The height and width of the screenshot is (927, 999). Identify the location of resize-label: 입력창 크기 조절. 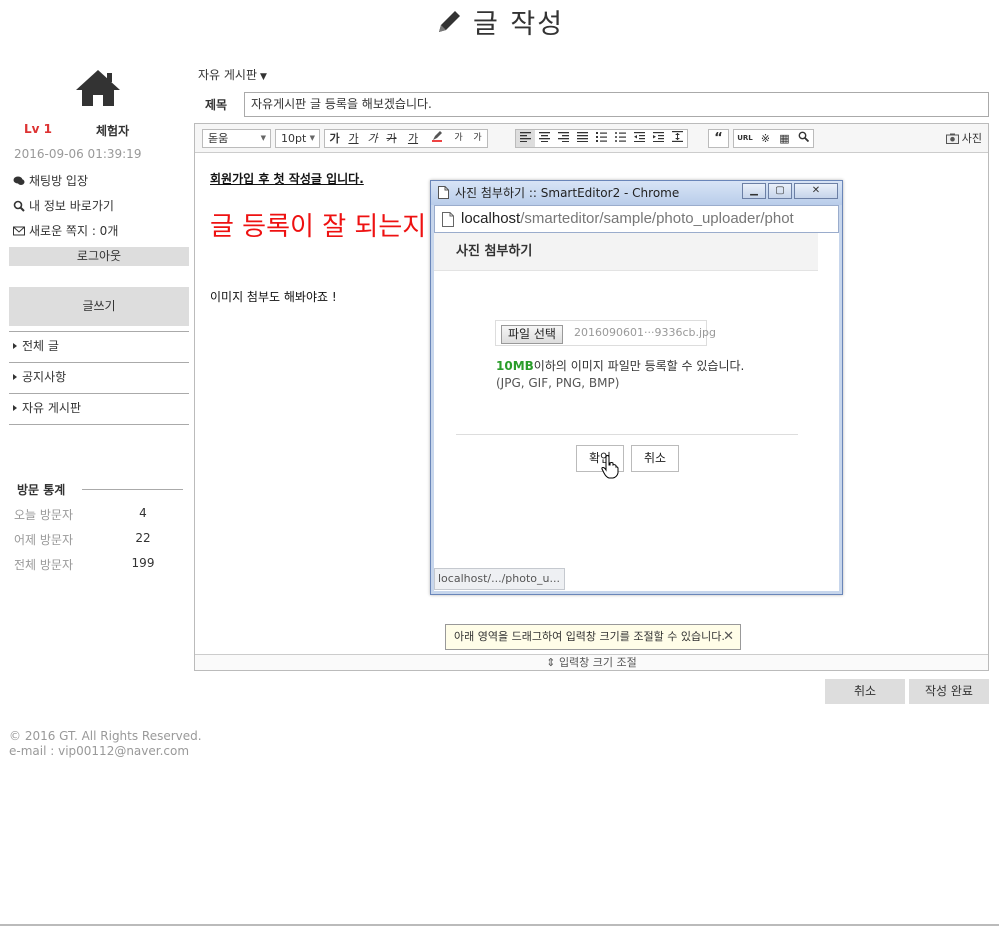
(597, 662).